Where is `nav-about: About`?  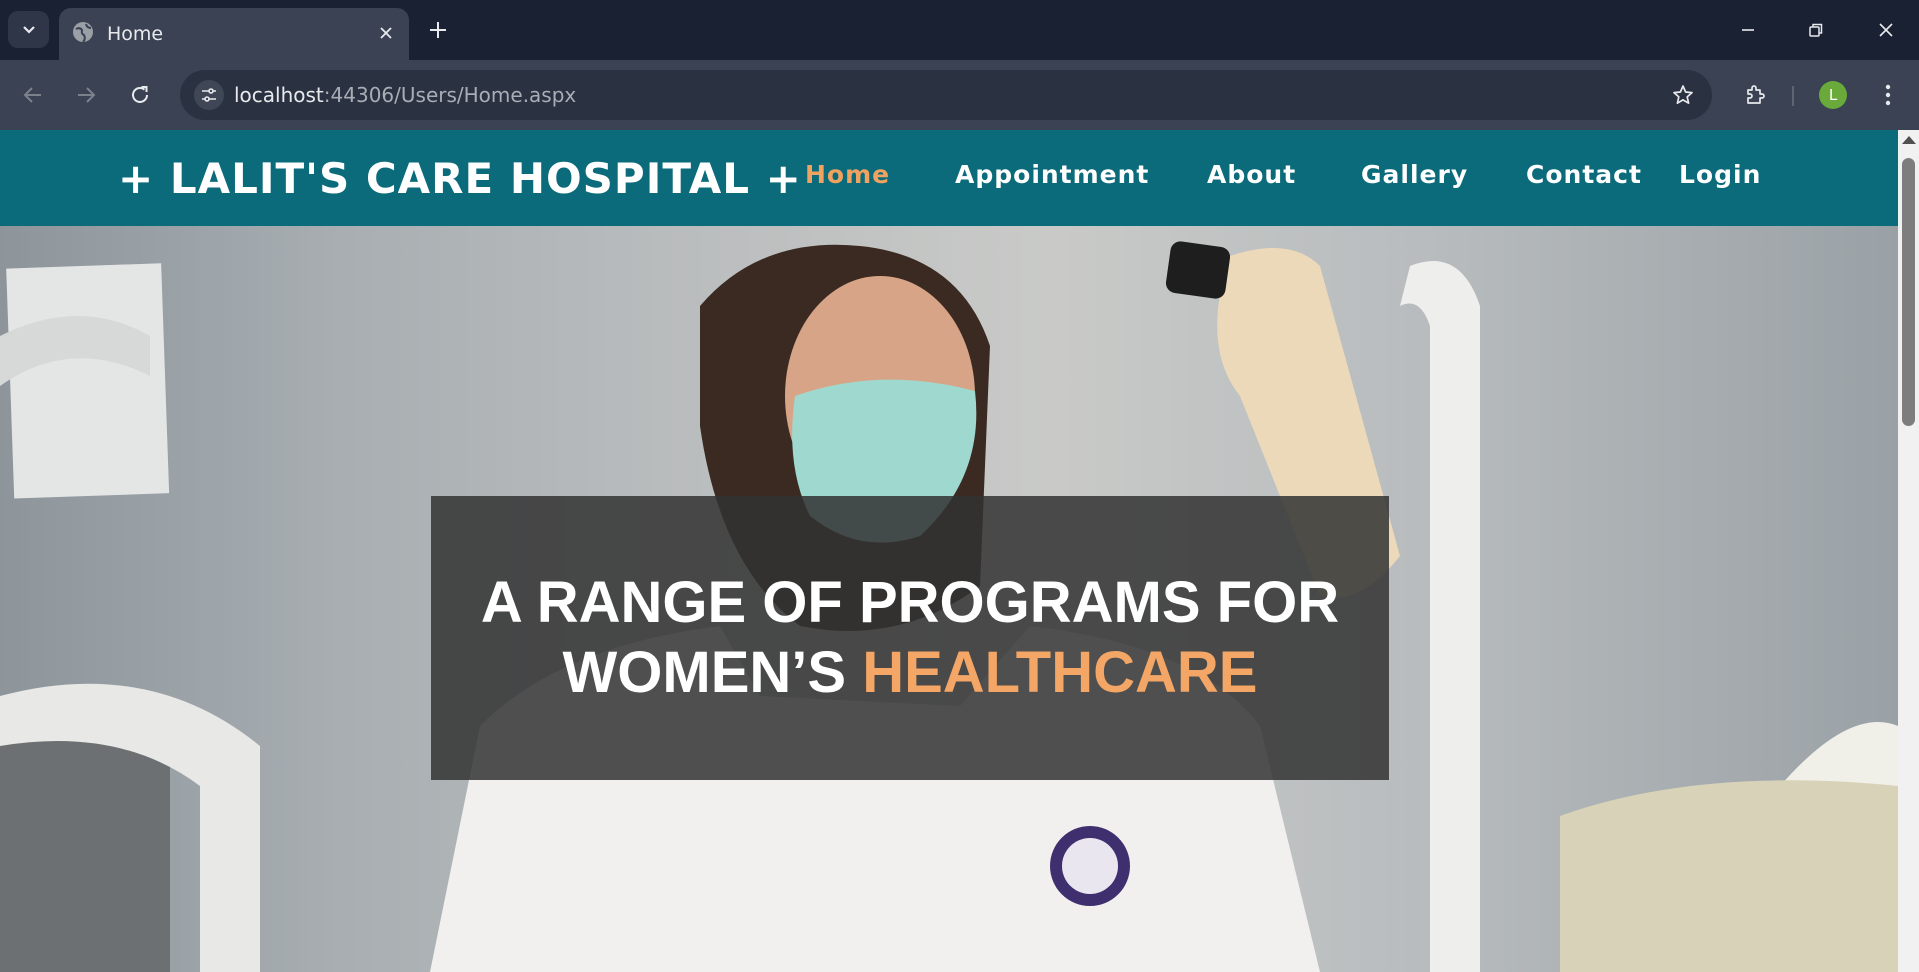
nav-about: About is located at coordinates (1251, 174).